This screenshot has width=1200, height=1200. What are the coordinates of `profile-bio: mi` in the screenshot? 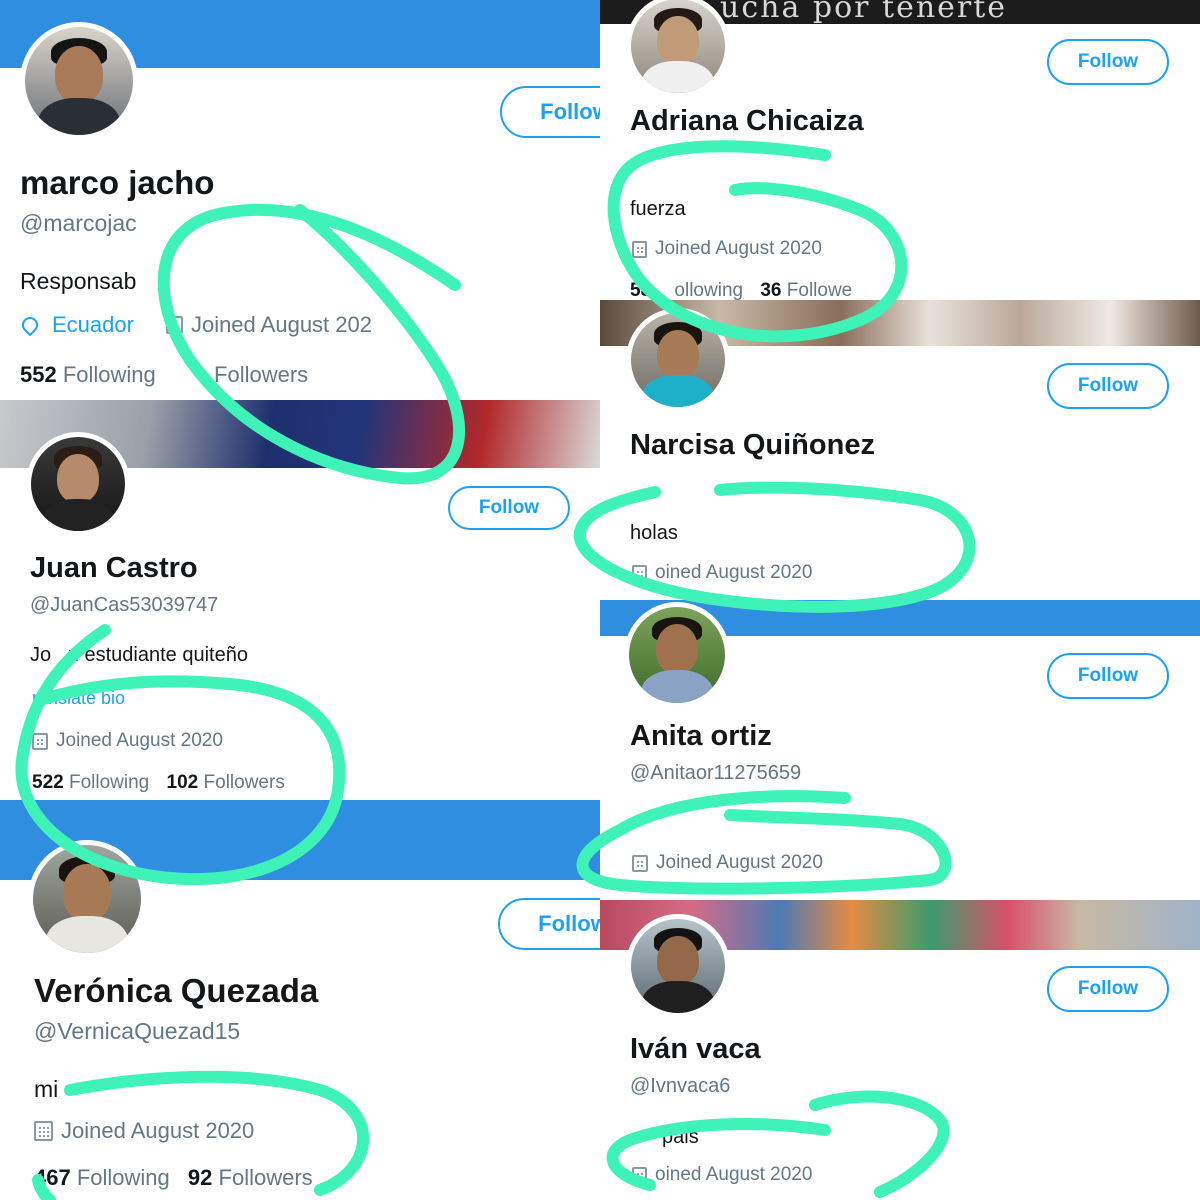 It's located at (46, 1089).